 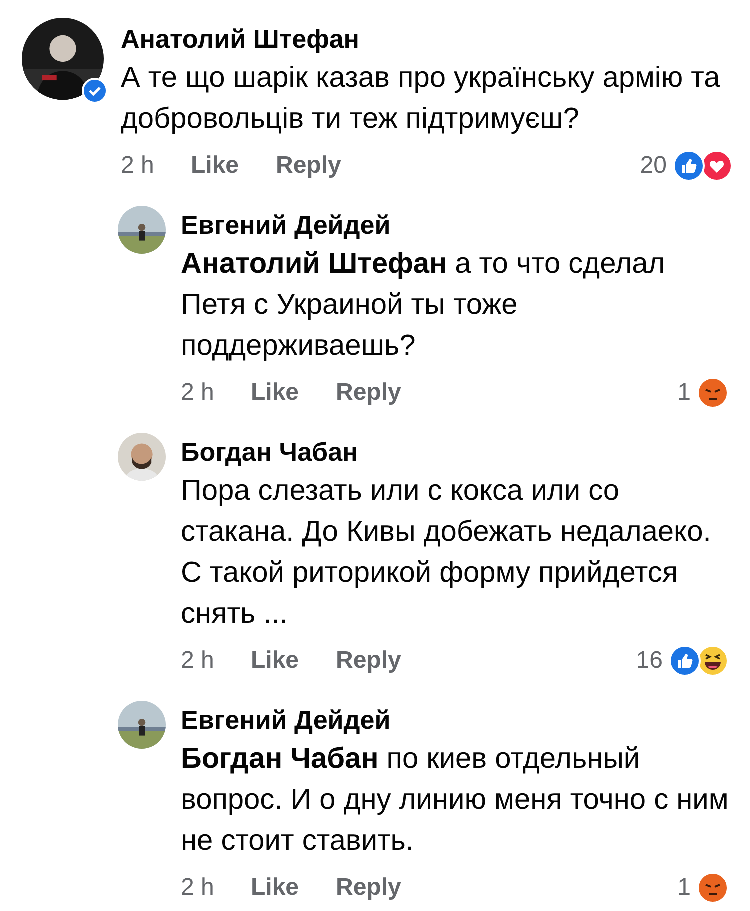 What do you see at coordinates (649, 661) in the screenshot?
I see `reaction-count: 16` at bounding box center [649, 661].